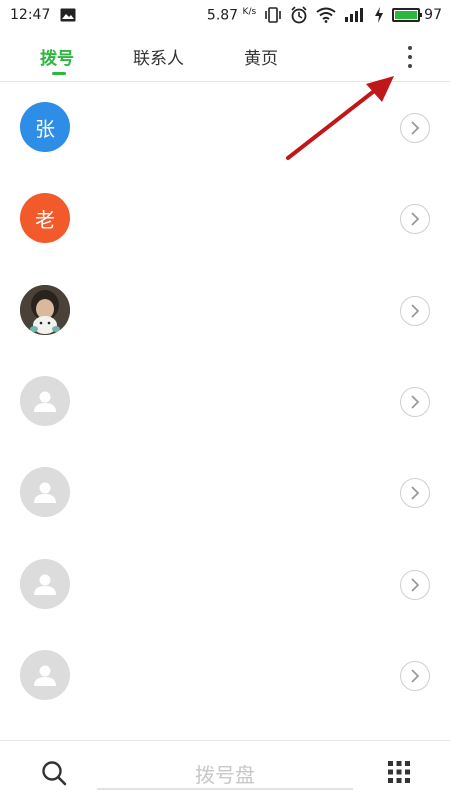 This screenshot has width=450, height=800. I want to click on vibrate-icon, so click(273, 15).